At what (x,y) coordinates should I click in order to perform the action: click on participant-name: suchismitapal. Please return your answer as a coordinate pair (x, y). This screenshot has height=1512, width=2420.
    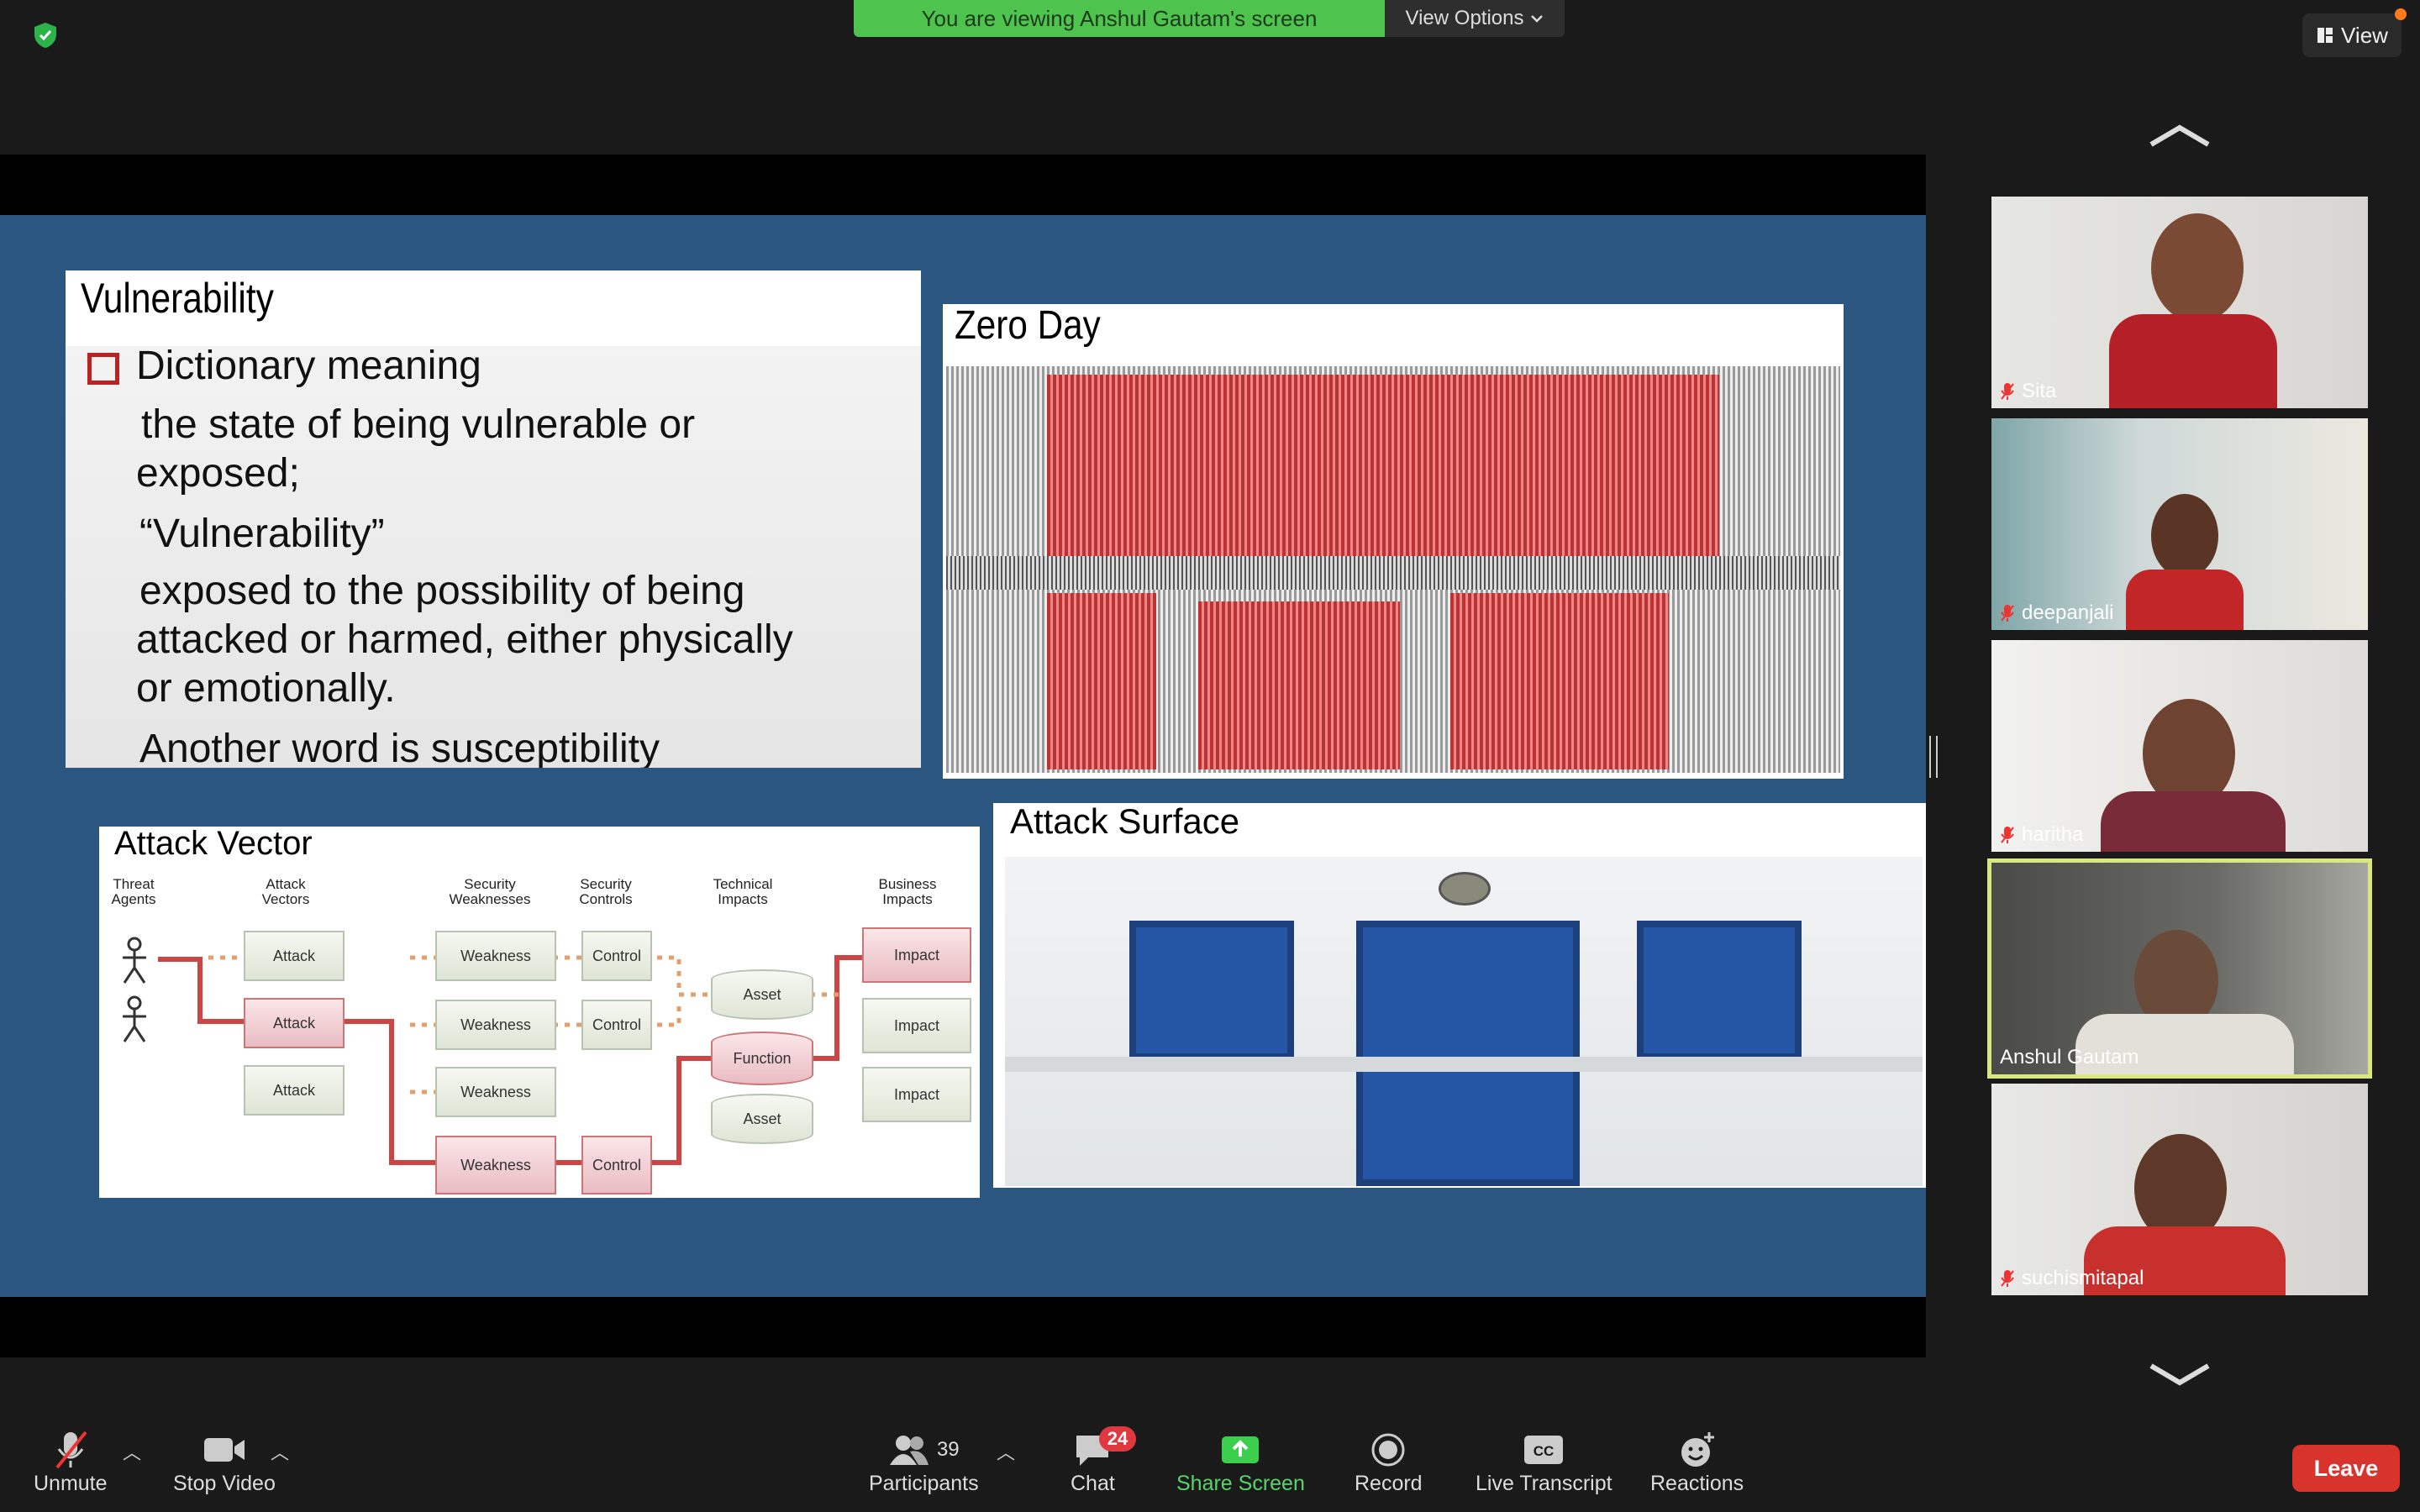
    Looking at the image, I should click on (2072, 1278).